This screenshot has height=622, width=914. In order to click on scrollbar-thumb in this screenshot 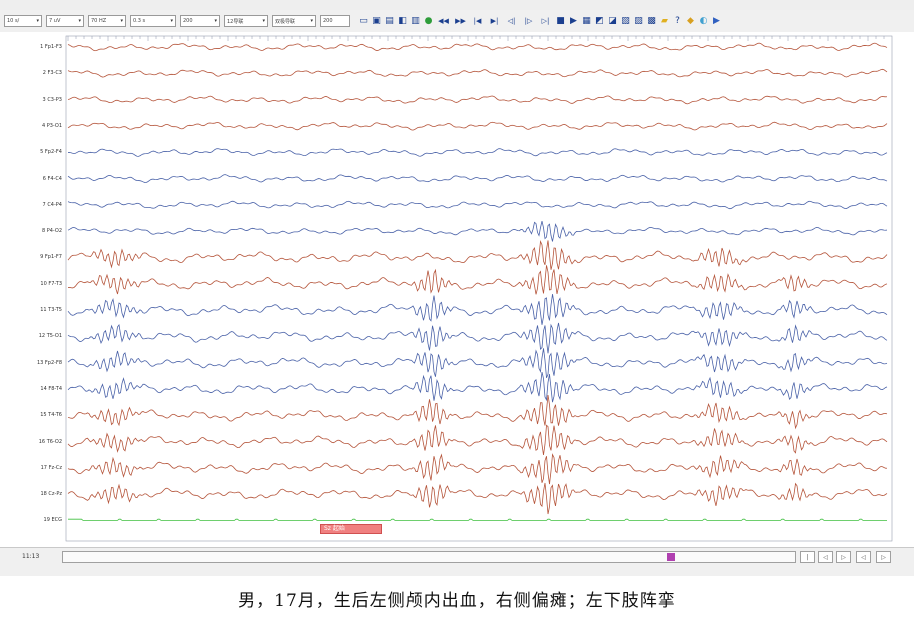, I will do `click(671, 557)`.